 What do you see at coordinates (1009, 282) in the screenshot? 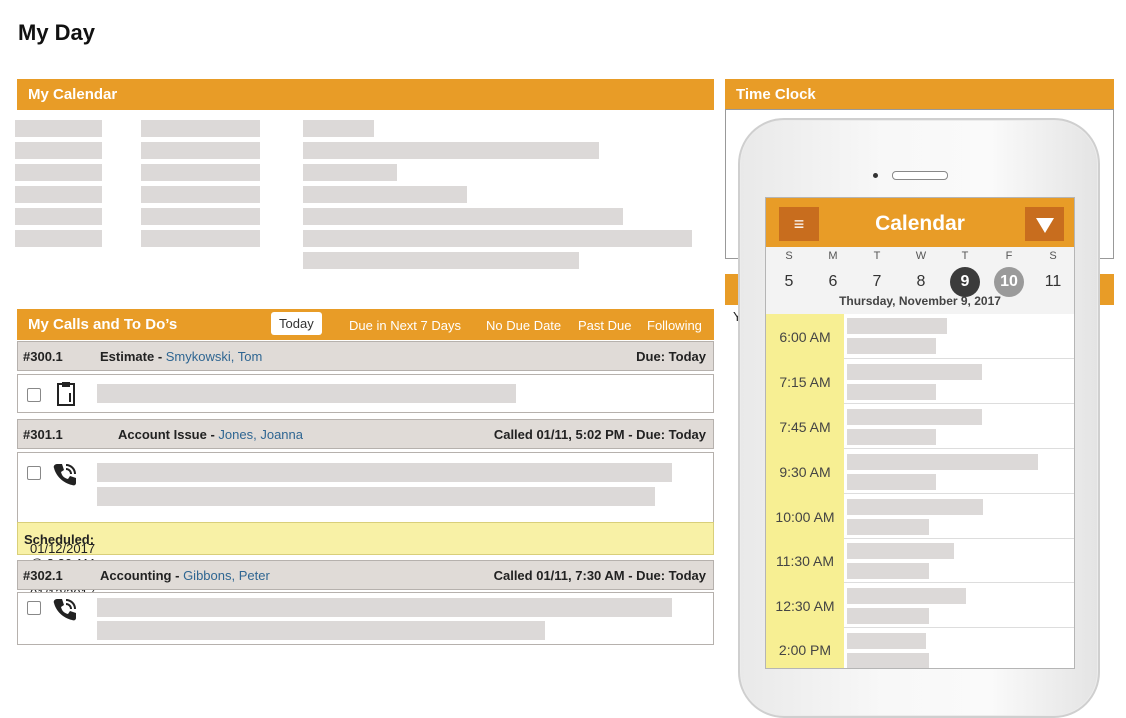
I see `day-number-selected: 10` at bounding box center [1009, 282].